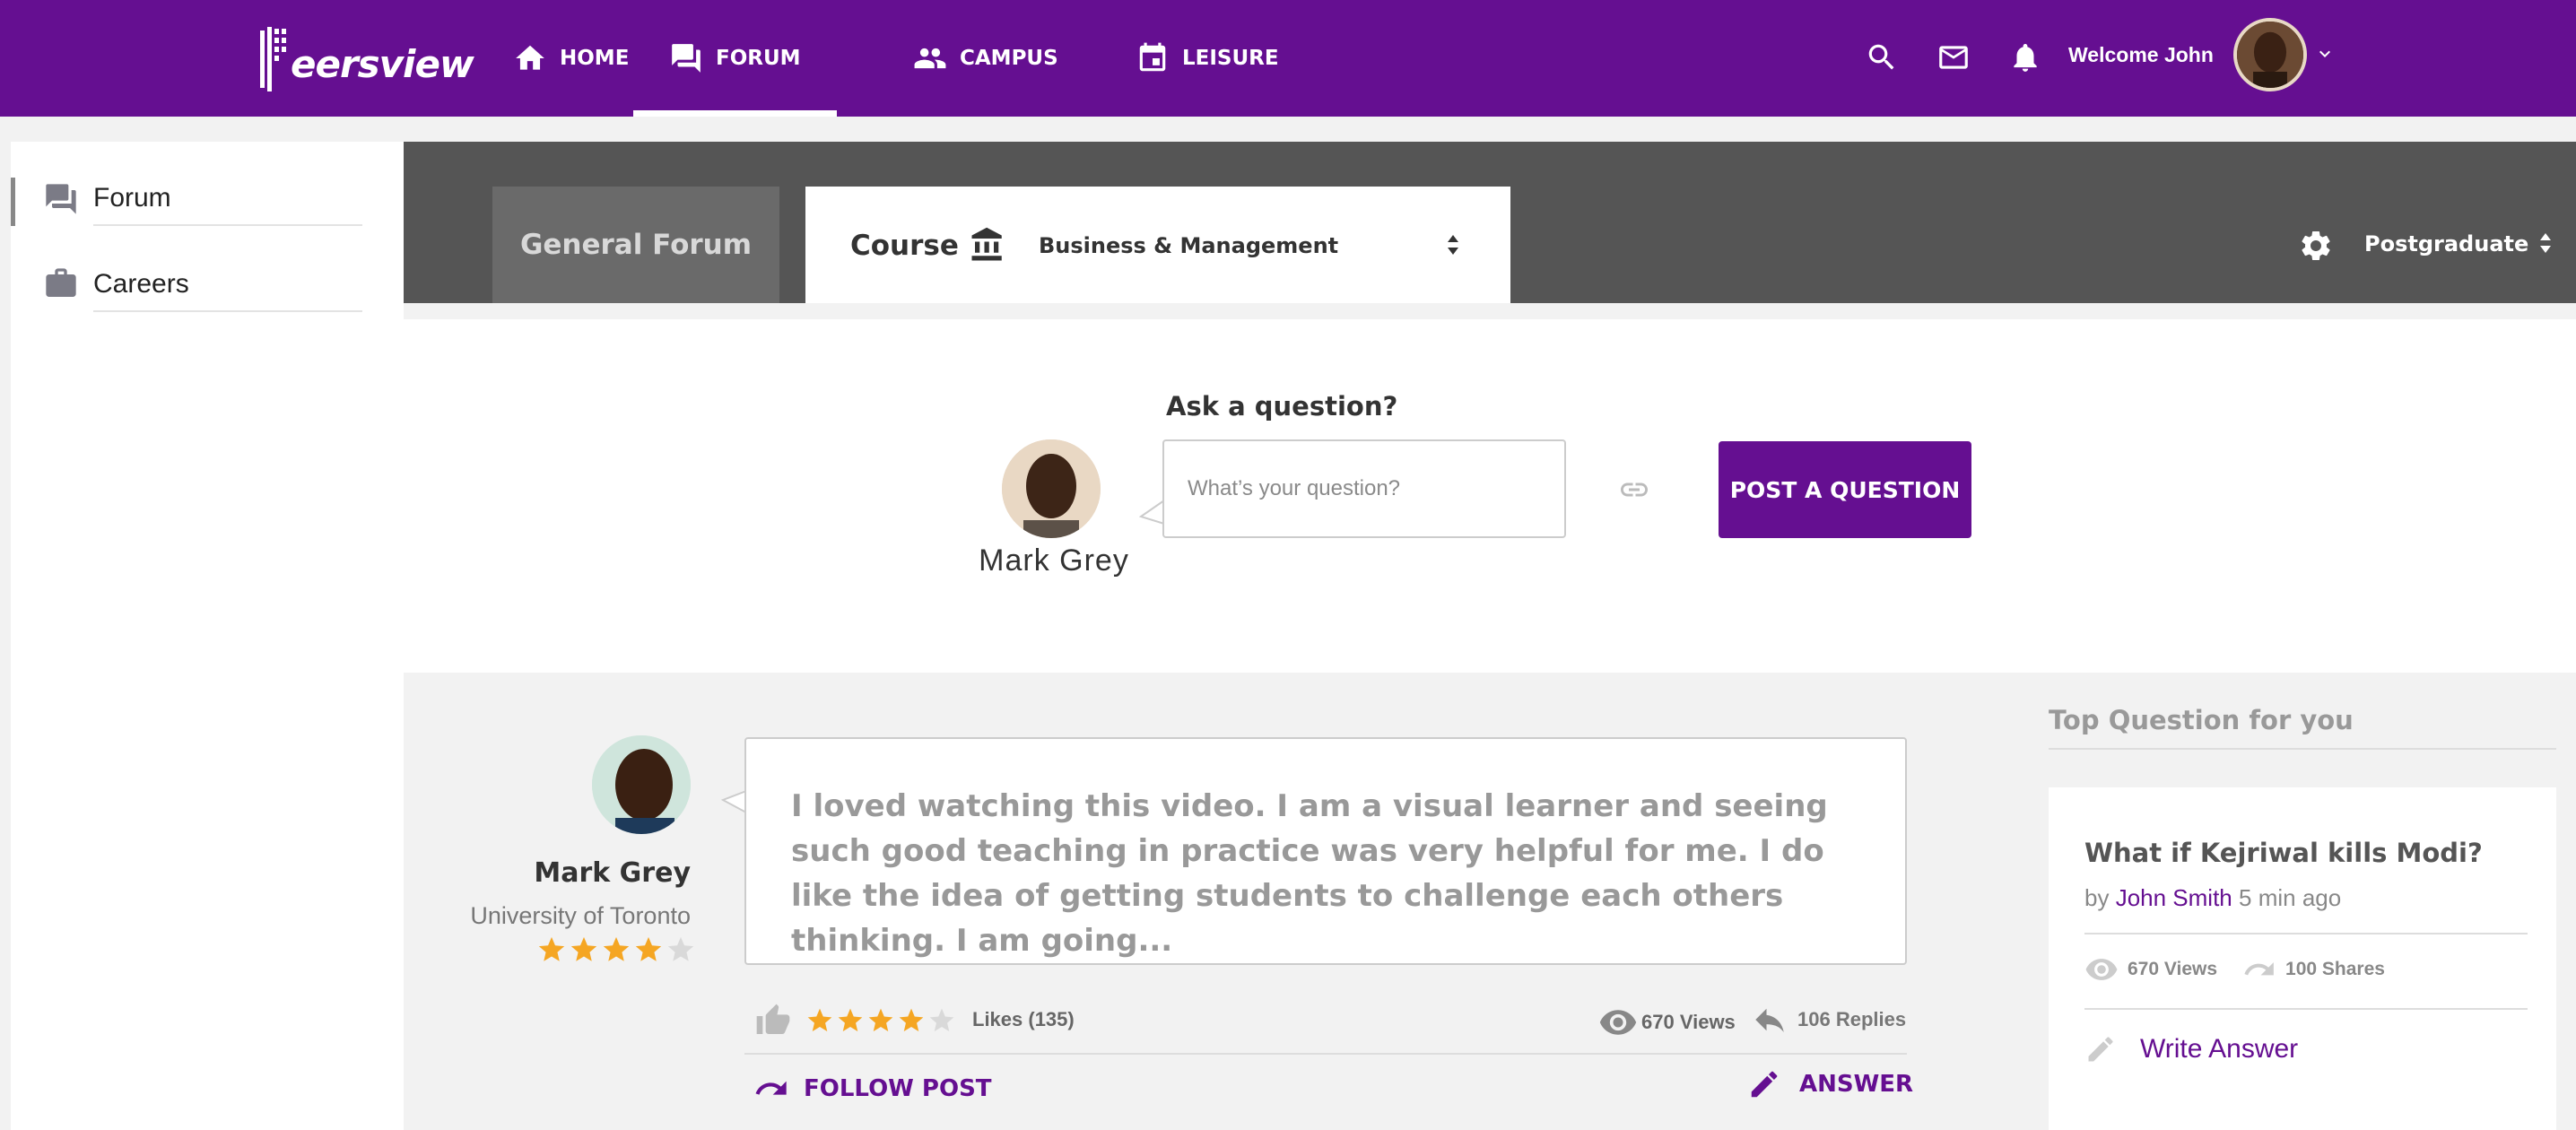 The image size is (2576, 1130). What do you see at coordinates (207, 184) in the screenshot?
I see `sidebar-item-forum: Forum` at bounding box center [207, 184].